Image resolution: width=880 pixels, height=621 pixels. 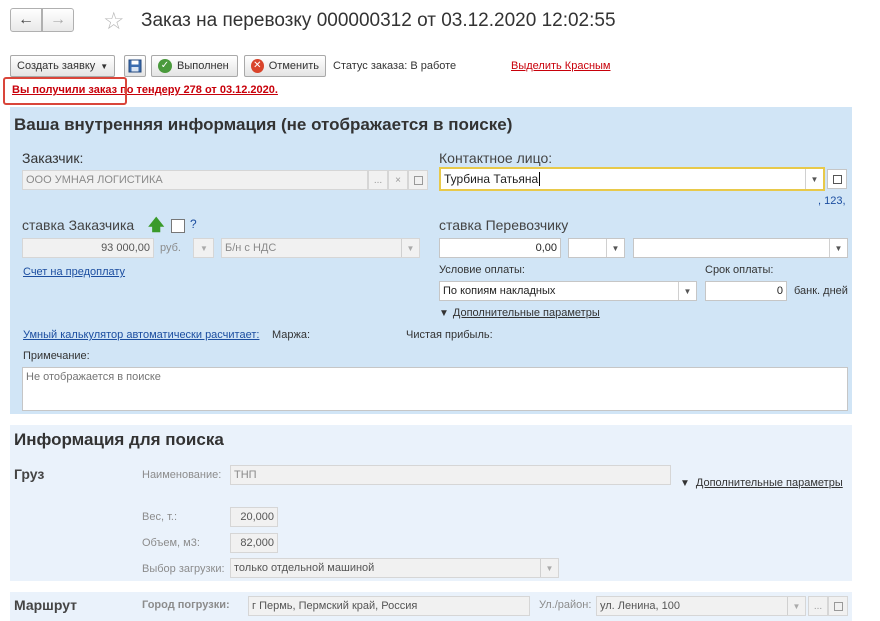 I want to click on loading-choice-label: Выбор загрузки:, so click(x=183, y=569).